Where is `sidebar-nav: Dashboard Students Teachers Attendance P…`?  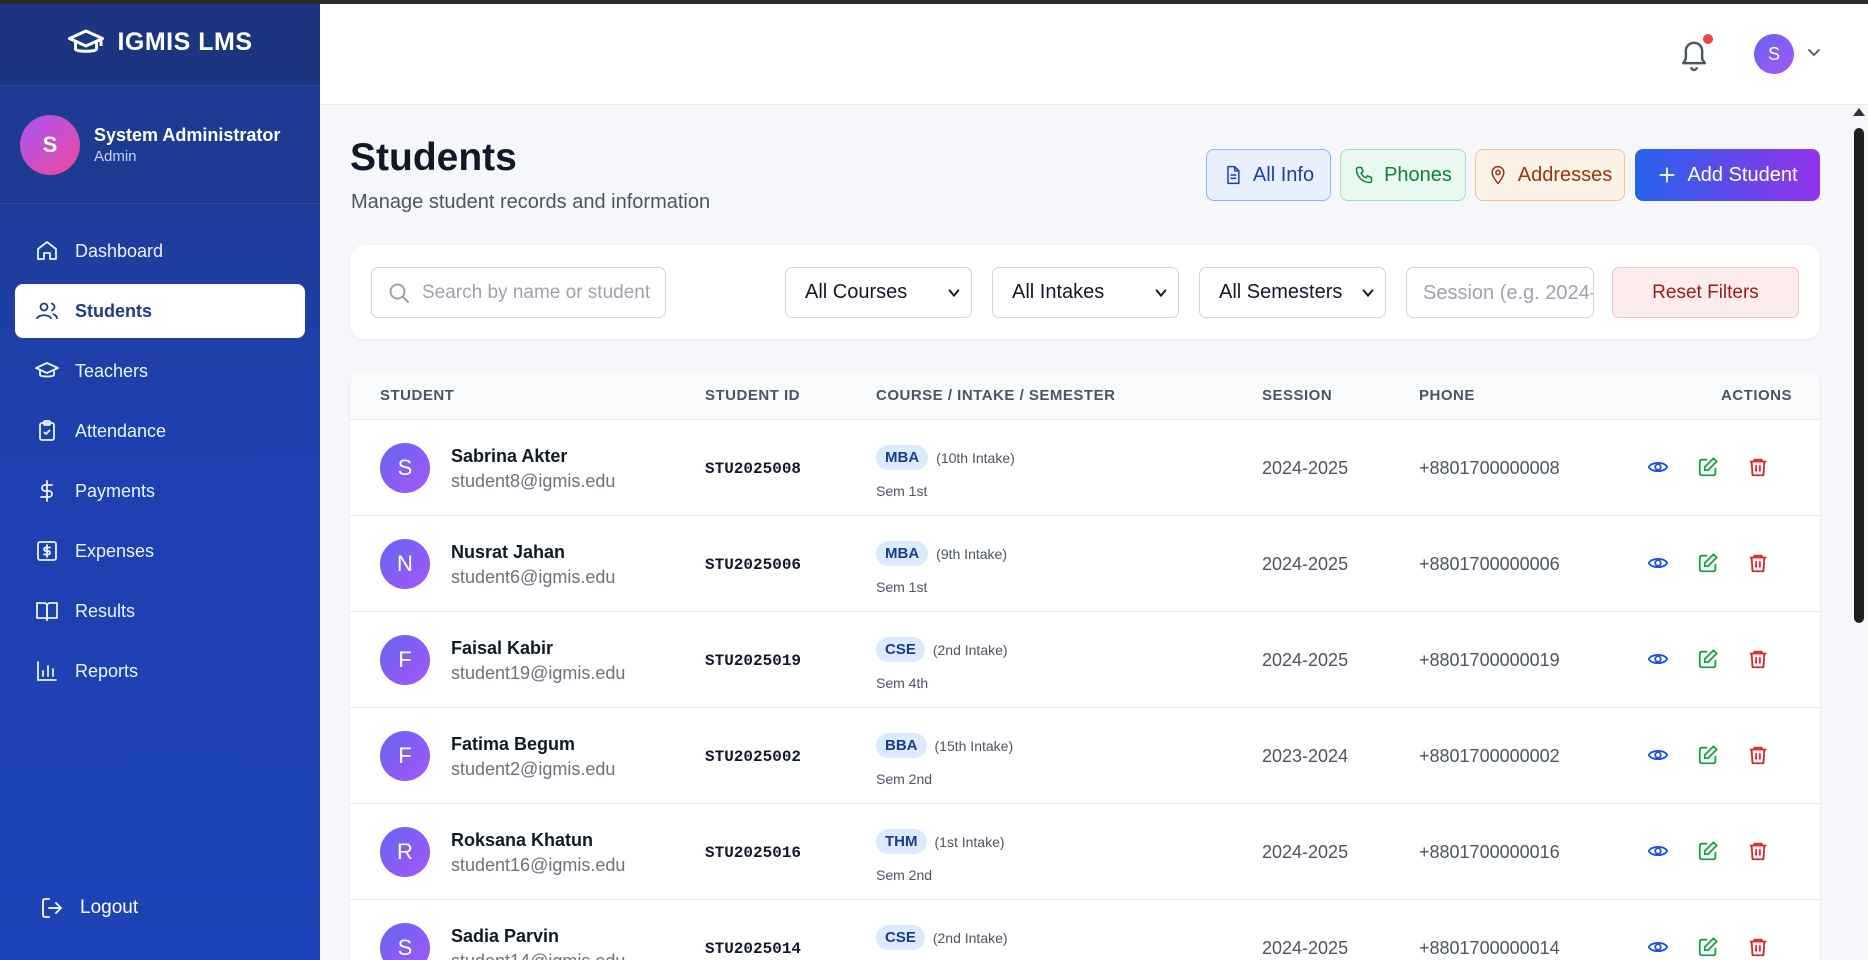 sidebar-nav: Dashboard Students Teachers Attendance P… is located at coordinates (160, 464).